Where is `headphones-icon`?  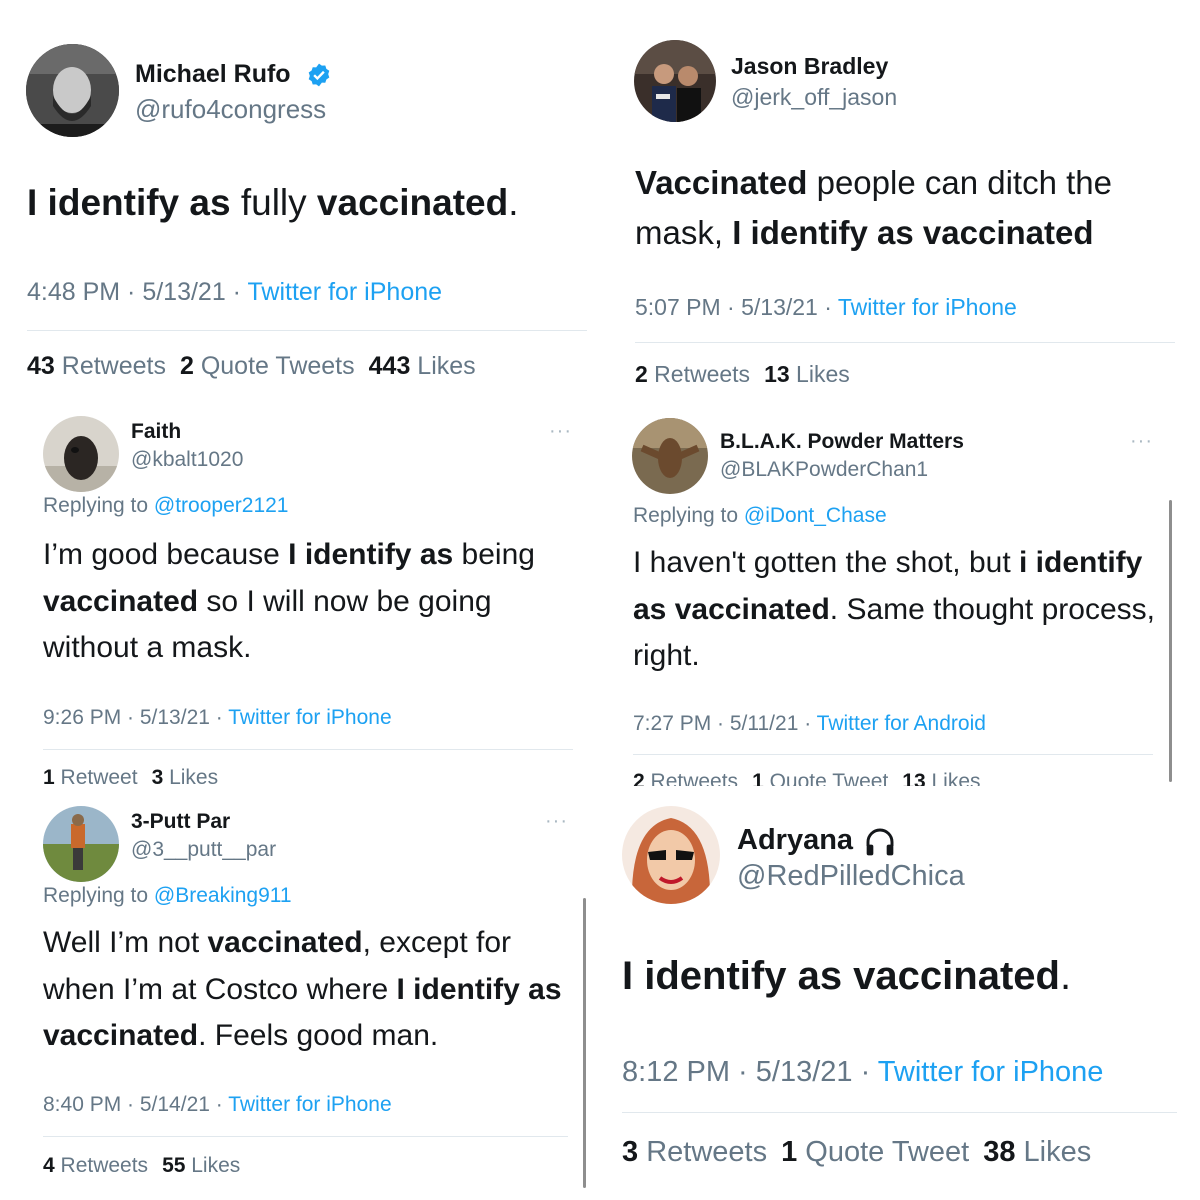 headphones-icon is located at coordinates (880, 842).